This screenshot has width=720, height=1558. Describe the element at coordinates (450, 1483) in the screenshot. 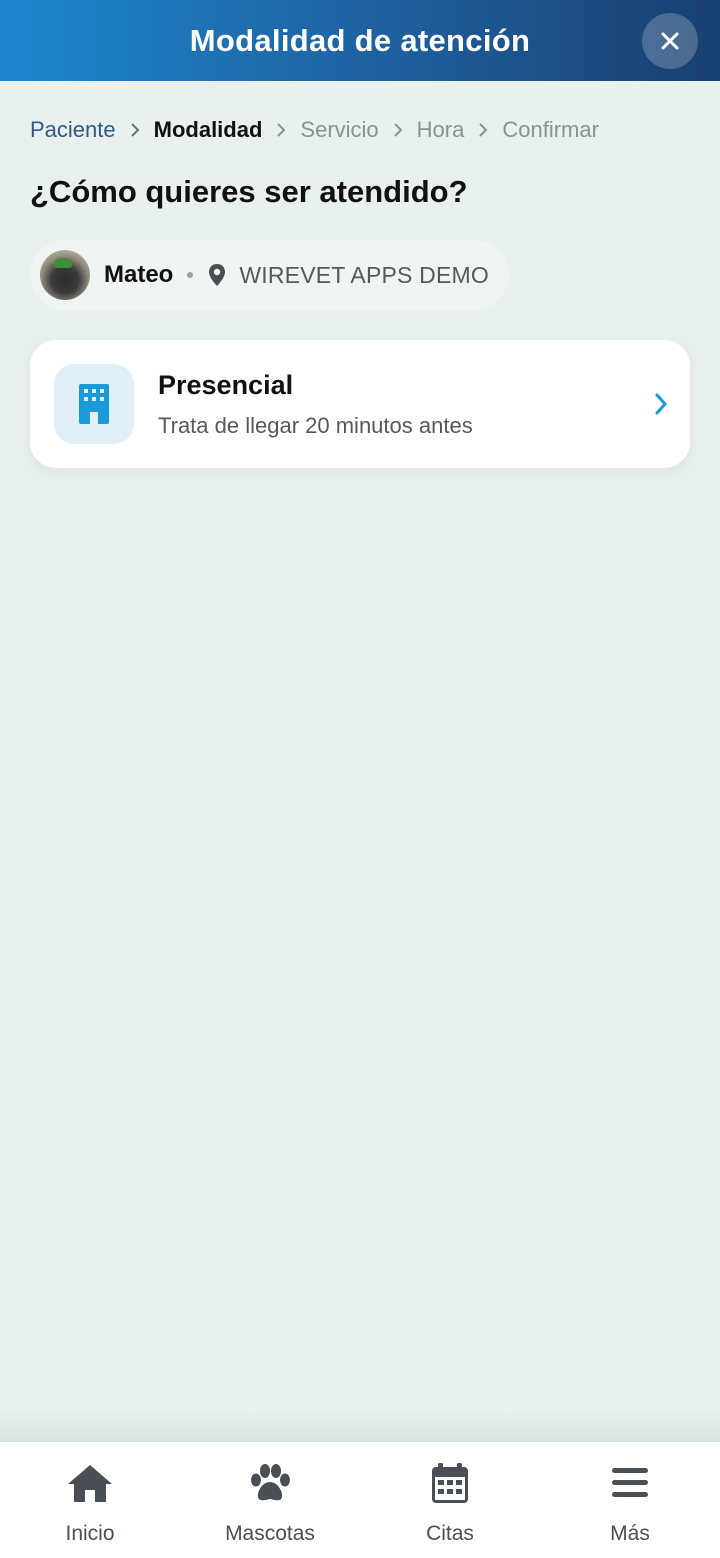

I see `calendar-icon` at that location.